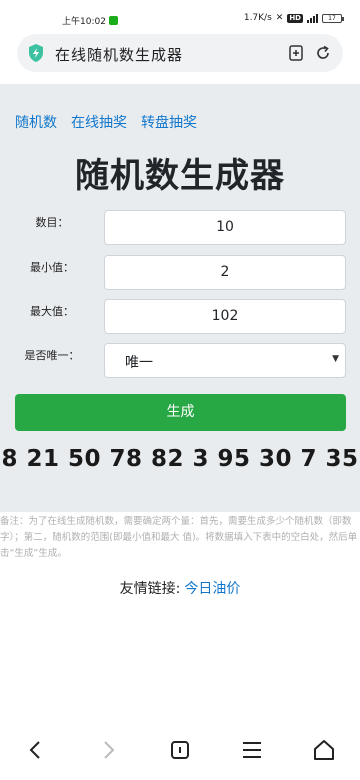  I want to click on address-bar: 在线随机数生成器, so click(180, 53).